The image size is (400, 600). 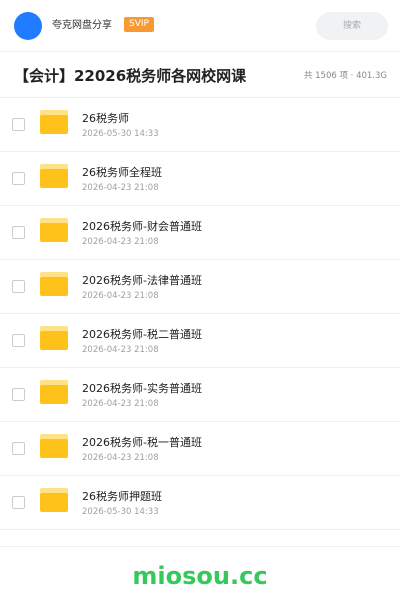 I want to click on share-summary: 共 1506 项 · 401.3G, so click(x=345, y=76).